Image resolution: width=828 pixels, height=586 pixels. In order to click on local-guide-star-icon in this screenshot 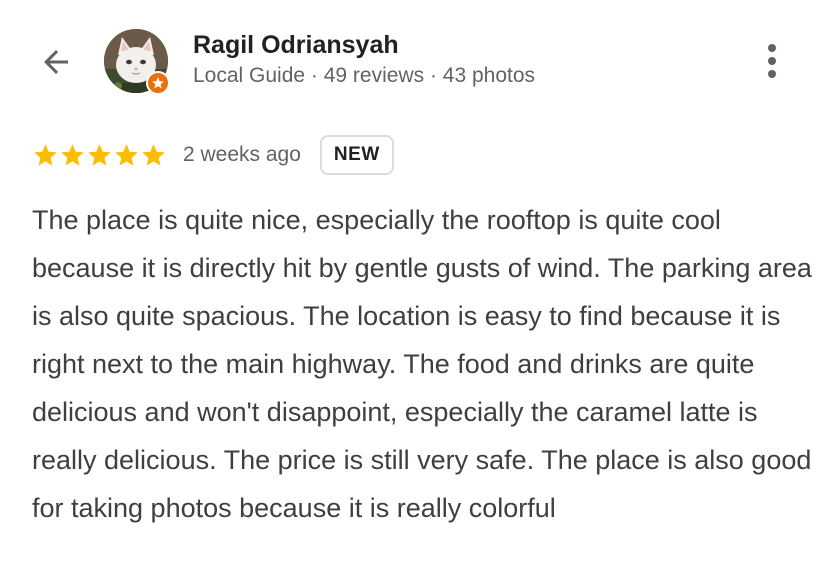, I will do `click(158, 83)`.